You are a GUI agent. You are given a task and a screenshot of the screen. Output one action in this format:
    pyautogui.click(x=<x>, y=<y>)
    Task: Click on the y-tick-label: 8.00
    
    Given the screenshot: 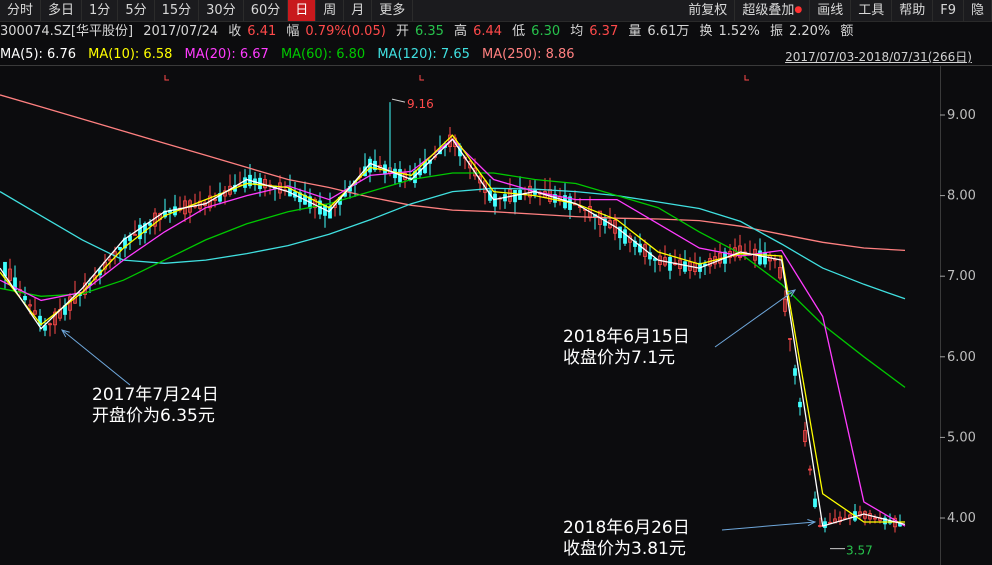 What is the action you would take?
    pyautogui.click(x=961, y=196)
    